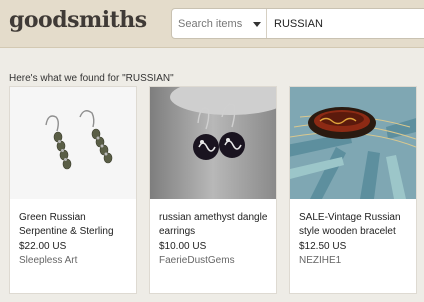  Describe the element at coordinates (323, 246) in the screenshot. I see `product-price: $12.50 US` at that location.